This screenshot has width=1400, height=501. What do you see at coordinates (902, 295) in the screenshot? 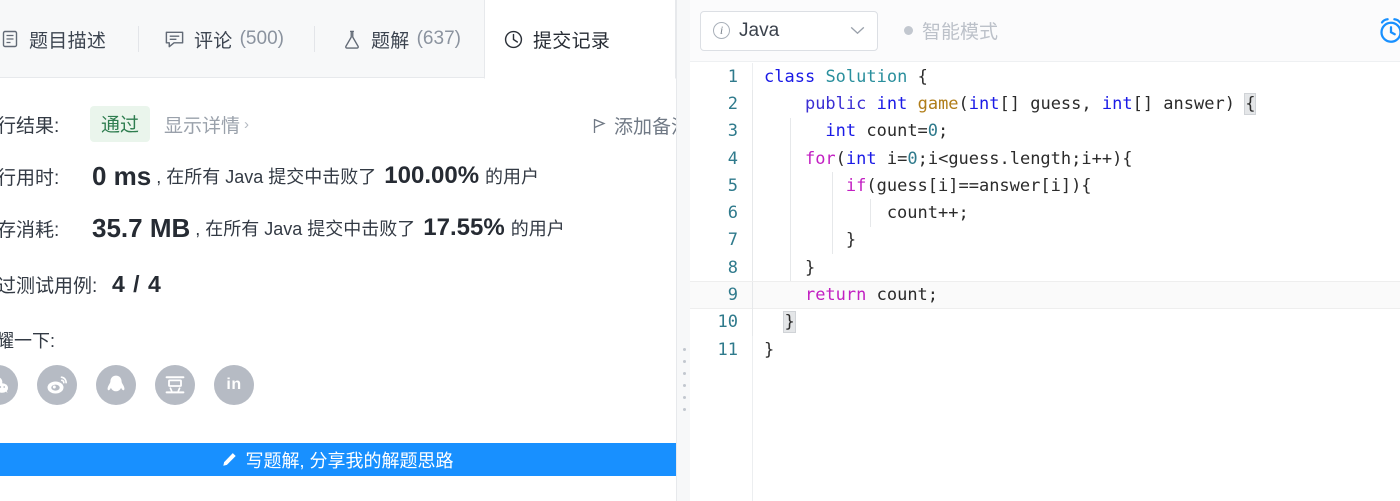
I see `code-token: count;` at bounding box center [902, 295].